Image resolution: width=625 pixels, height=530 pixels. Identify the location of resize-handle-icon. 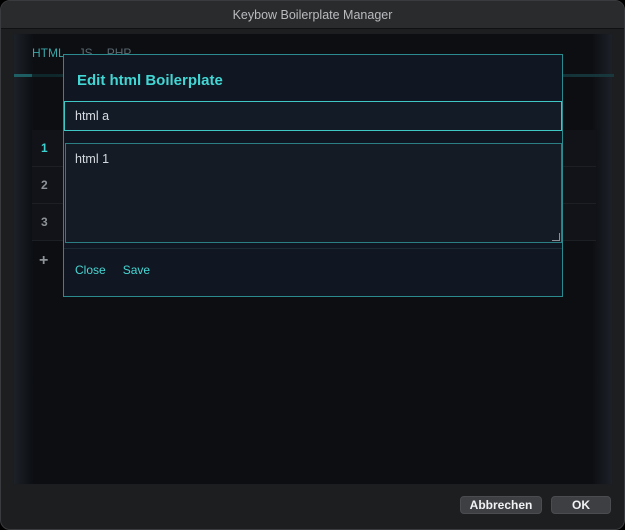
(556, 237).